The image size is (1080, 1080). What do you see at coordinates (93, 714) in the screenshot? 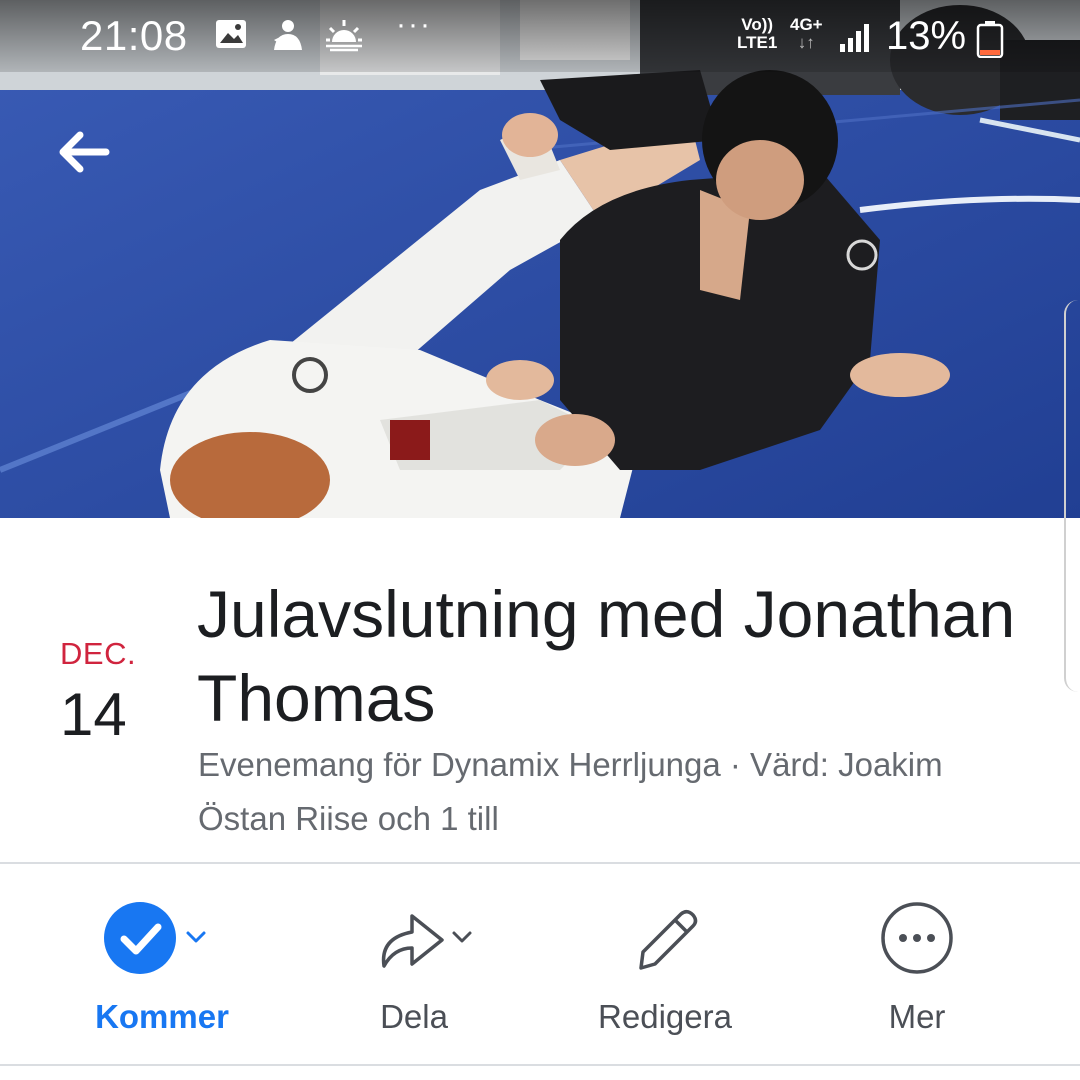
I see `event-date-day: 14` at bounding box center [93, 714].